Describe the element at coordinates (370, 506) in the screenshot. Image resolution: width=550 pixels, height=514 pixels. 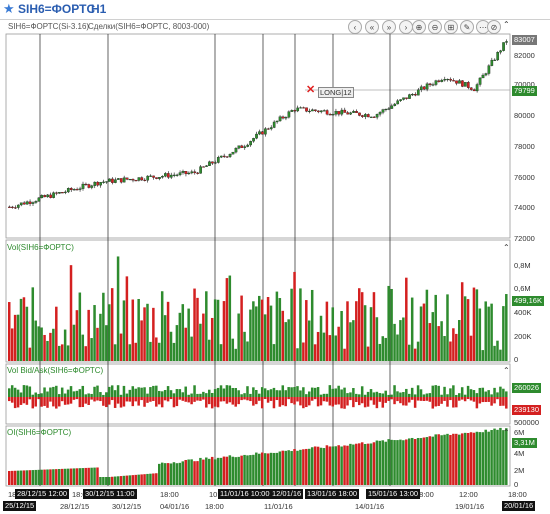
I see `x-tick: 14/01/16` at that location.